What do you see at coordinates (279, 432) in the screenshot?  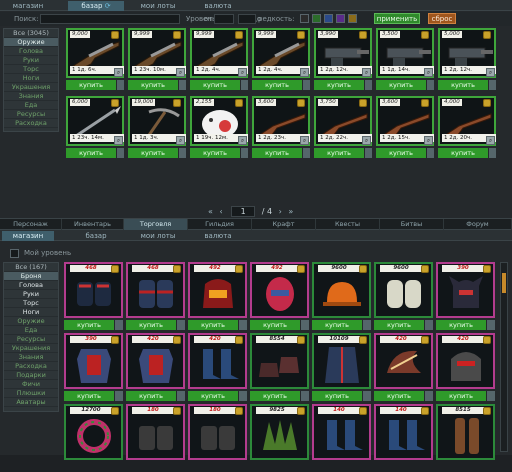 I see `item-image: 9825` at bounding box center [279, 432].